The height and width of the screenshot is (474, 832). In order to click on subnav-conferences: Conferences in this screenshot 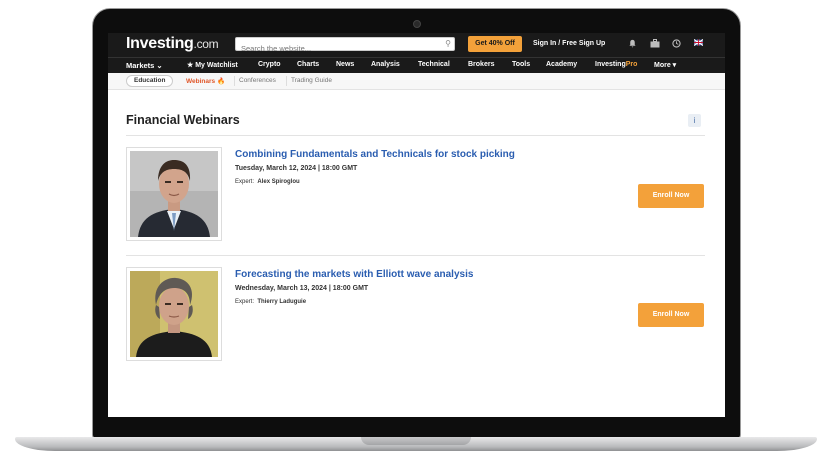, I will do `click(257, 80)`.